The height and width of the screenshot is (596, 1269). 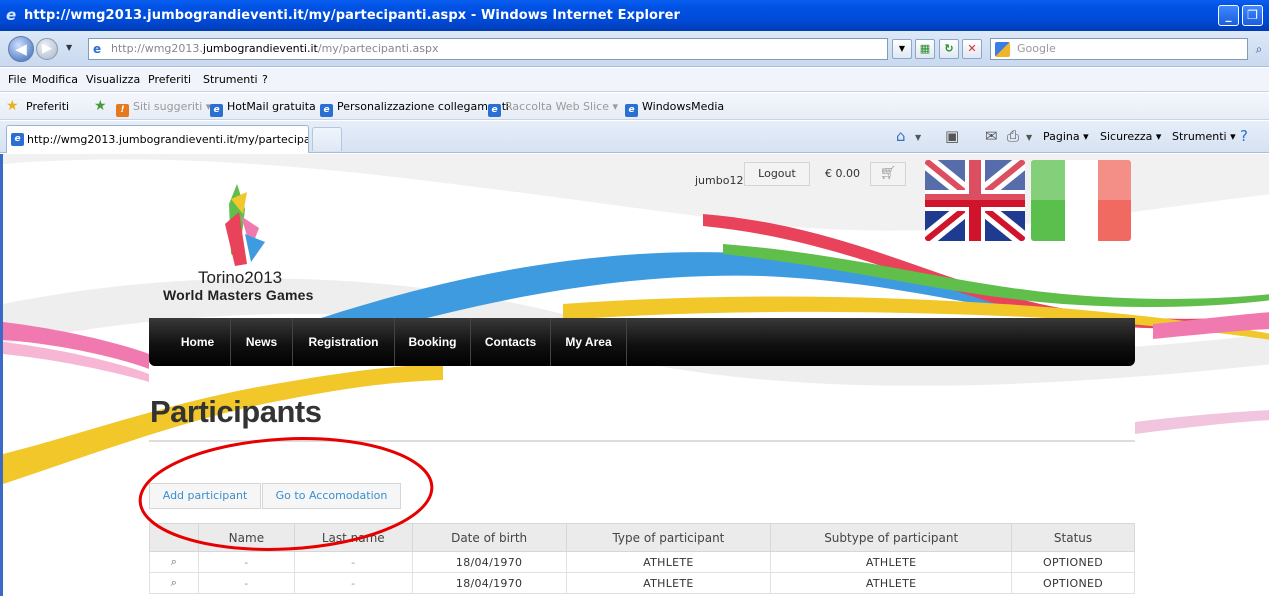 What do you see at coordinates (952, 136) in the screenshot?
I see `feeds-icon: ▣` at bounding box center [952, 136].